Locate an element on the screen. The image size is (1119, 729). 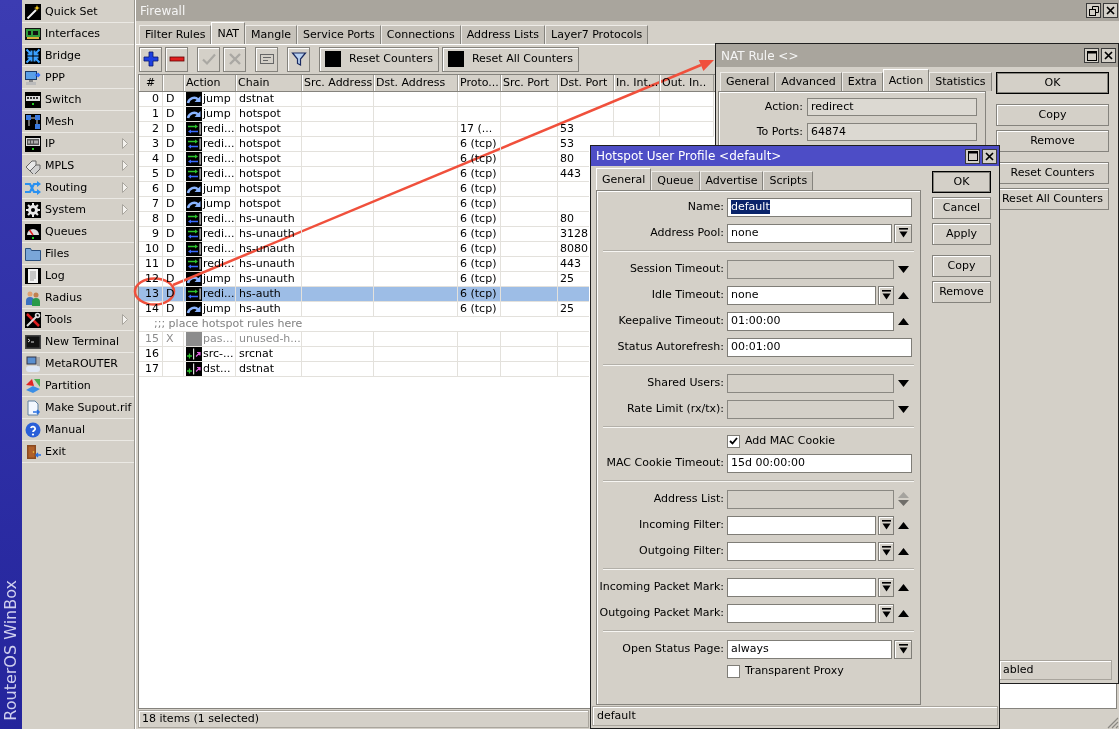
menu-item: Partition is located at coordinates (78, 386).